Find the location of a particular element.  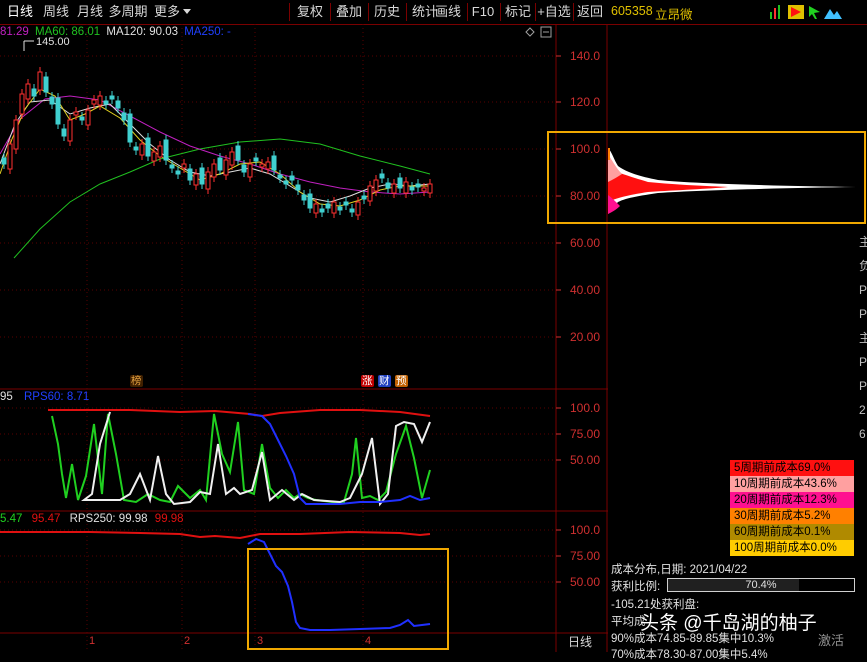

tab-weekly: 周线 is located at coordinates (56, 12).